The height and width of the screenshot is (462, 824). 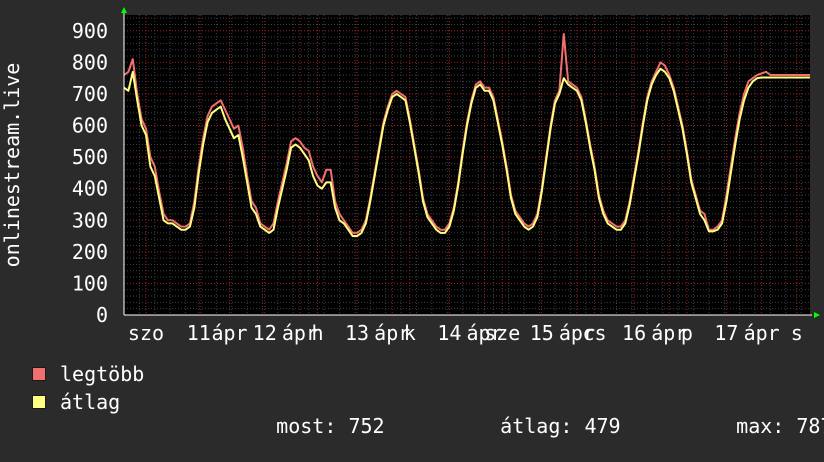 What do you see at coordinates (726, 333) in the screenshot?
I see `x-tick-label: 17` at bounding box center [726, 333].